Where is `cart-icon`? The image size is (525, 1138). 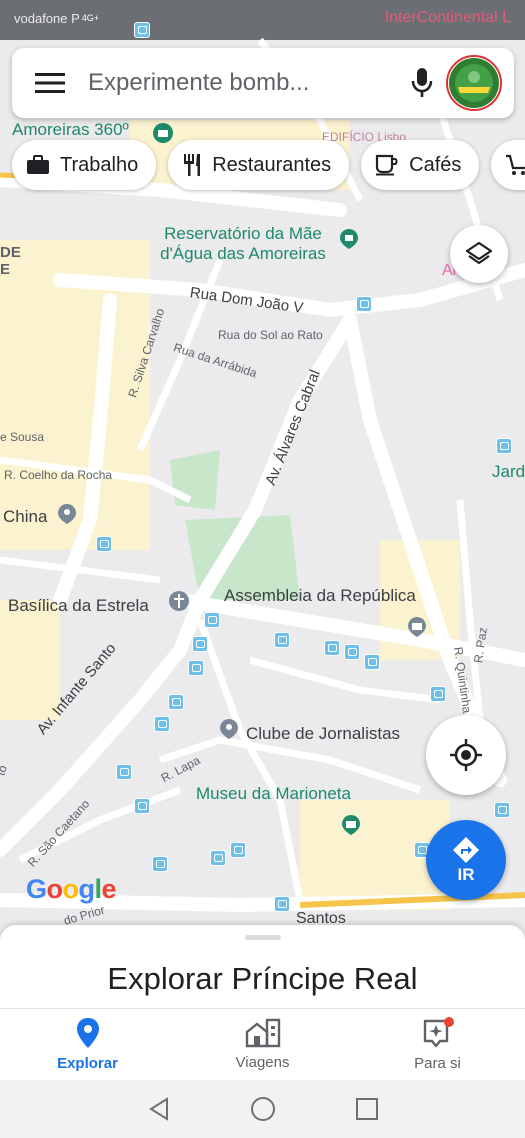
cart-icon is located at coordinates (515, 164).